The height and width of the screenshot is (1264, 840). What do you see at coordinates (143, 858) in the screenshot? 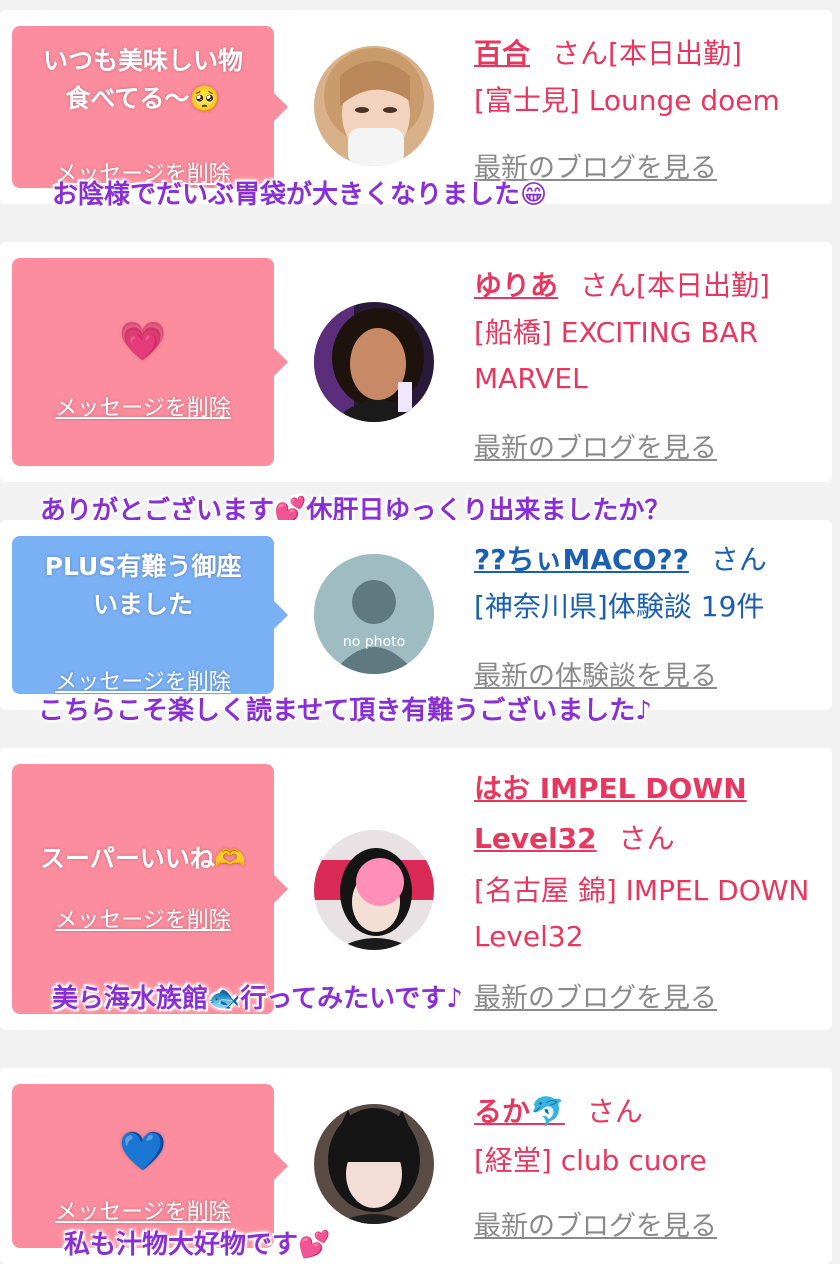
I see `bubble-message: スーパーいいね🫶` at bounding box center [143, 858].